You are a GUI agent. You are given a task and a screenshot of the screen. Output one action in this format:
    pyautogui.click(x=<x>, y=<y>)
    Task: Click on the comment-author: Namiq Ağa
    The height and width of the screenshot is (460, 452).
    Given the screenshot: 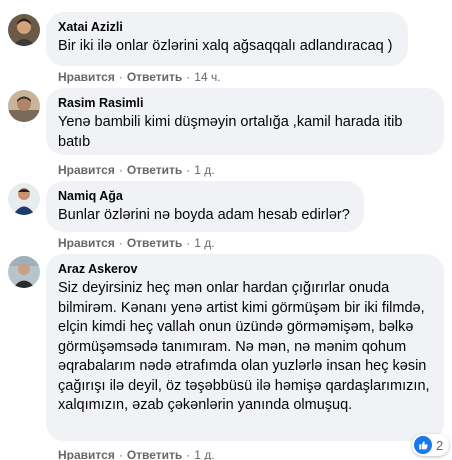 What is the action you would take?
    pyautogui.click(x=205, y=196)
    